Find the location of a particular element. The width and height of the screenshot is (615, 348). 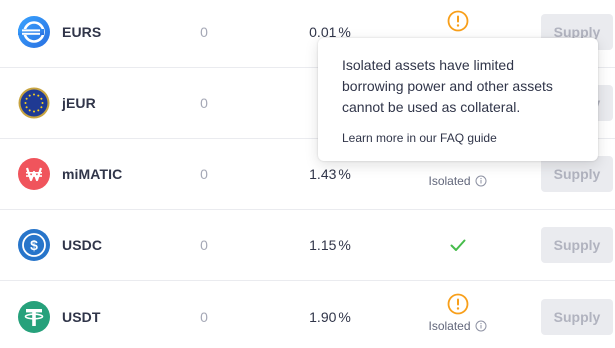

asset-name: USDT is located at coordinates (81, 317).